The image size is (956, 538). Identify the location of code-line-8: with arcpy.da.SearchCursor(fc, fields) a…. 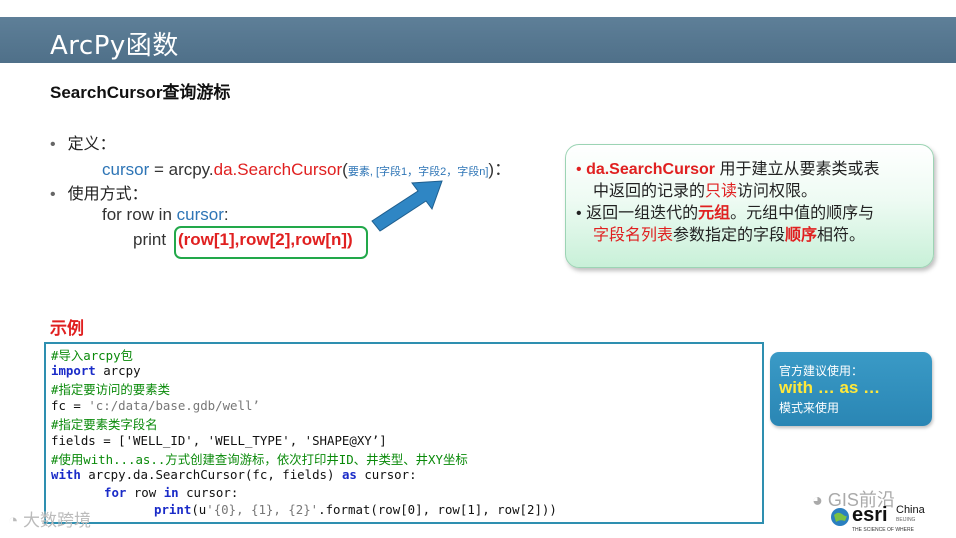
(234, 474).